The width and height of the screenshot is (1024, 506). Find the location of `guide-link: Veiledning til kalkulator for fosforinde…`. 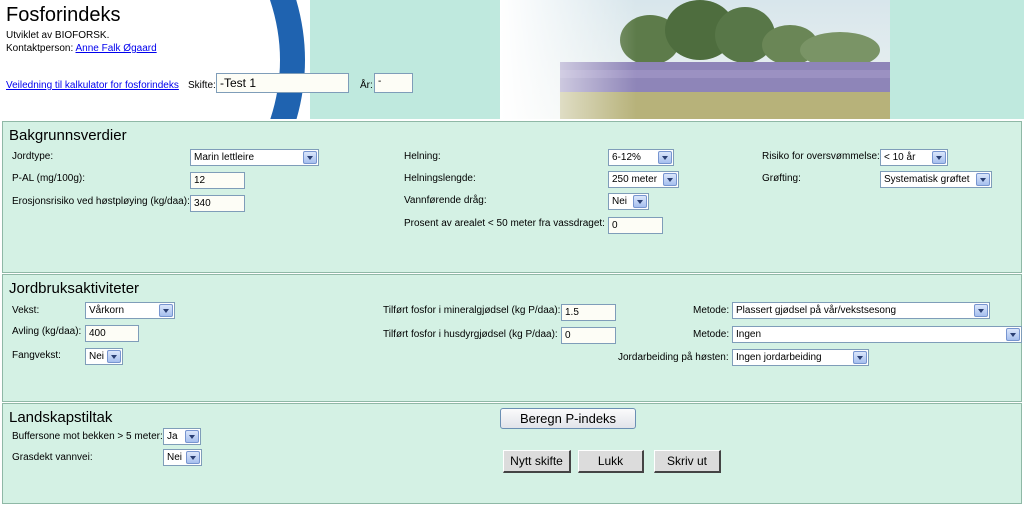

guide-link: Veiledning til kalkulator for fosforinde… is located at coordinates (92, 85).